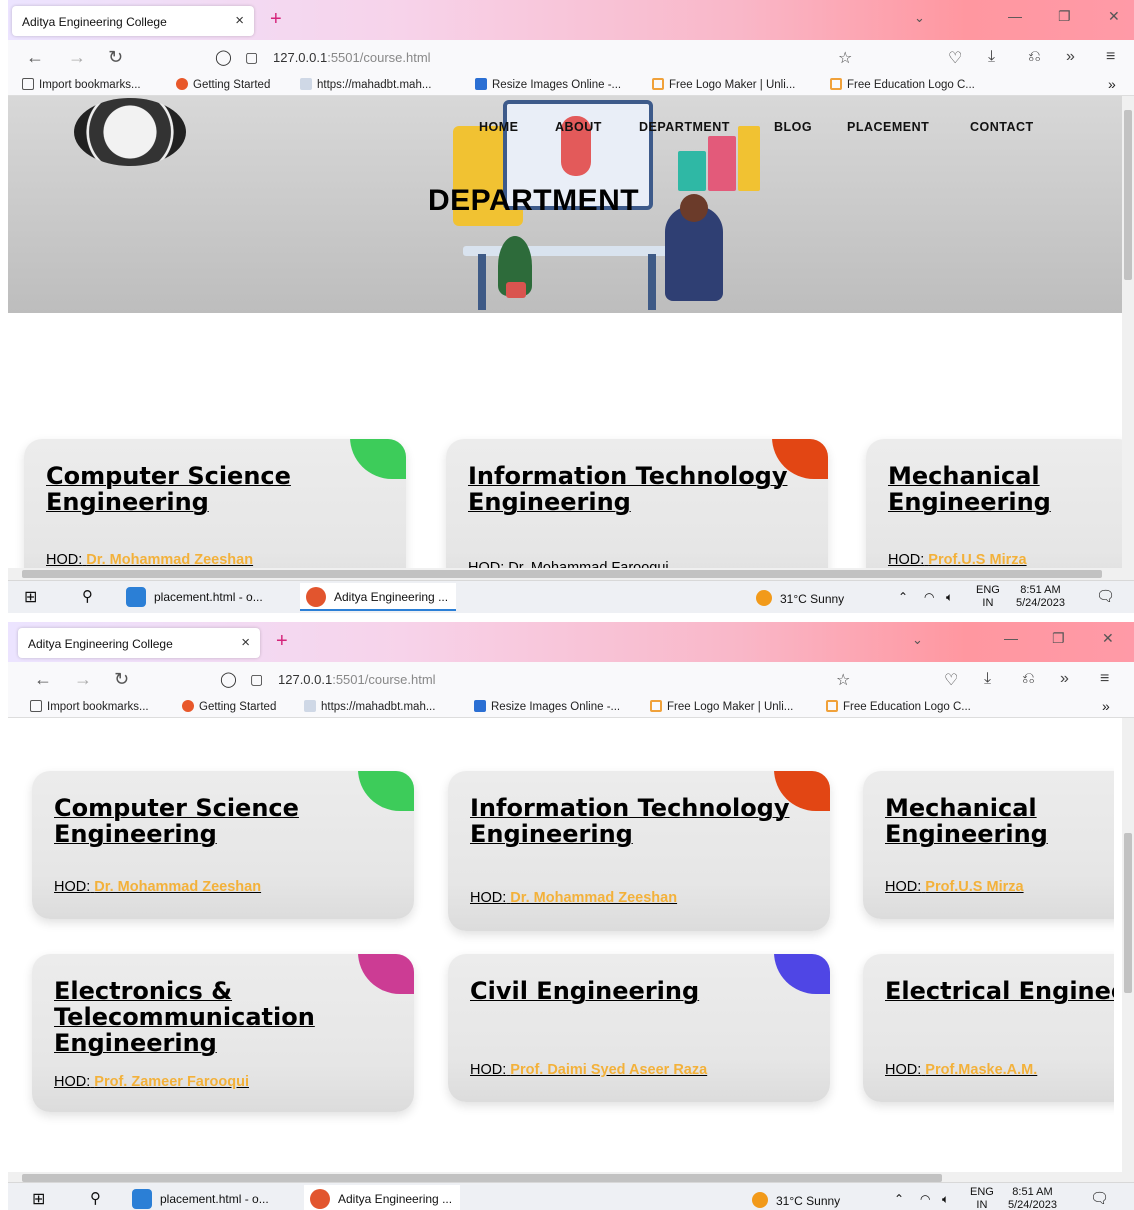 The width and height of the screenshot is (1134, 1210). Describe the element at coordinates (684, 127) in the screenshot. I see `nav-department: DEPARTMENT` at that location.